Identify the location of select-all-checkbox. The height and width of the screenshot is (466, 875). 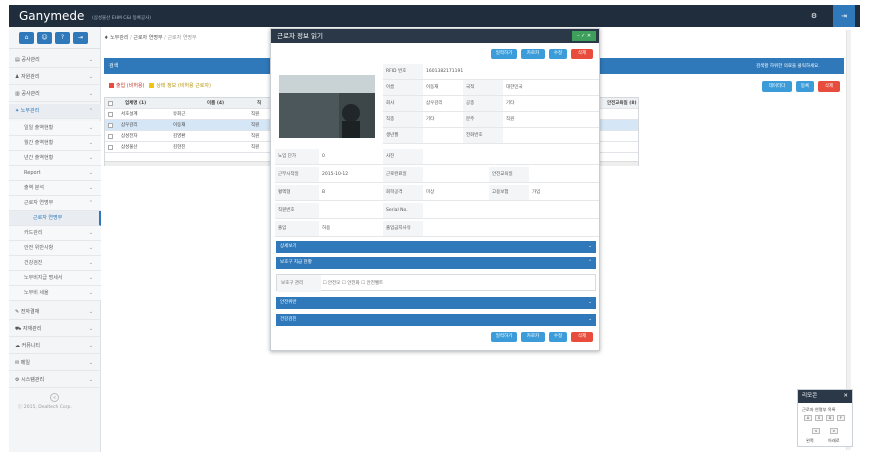
(110, 103).